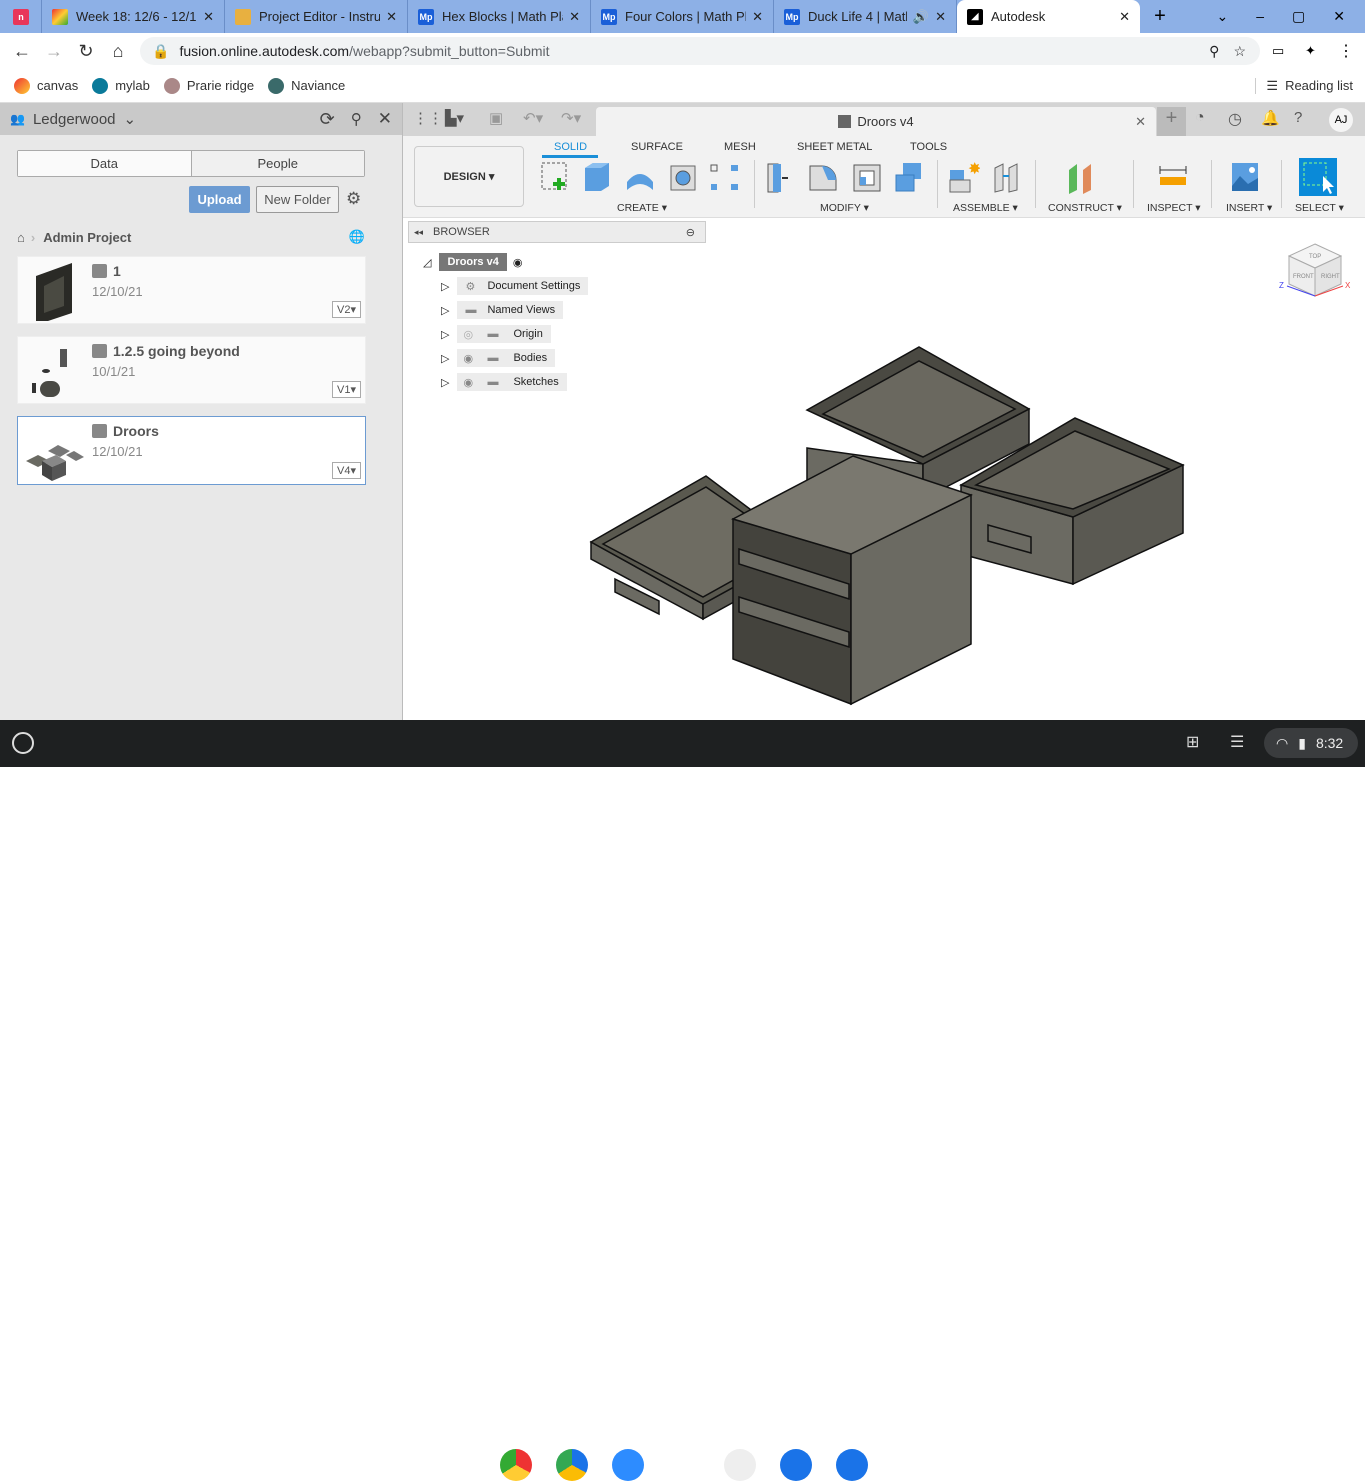 Image resolution: width=1365 pixels, height=1481 pixels. I want to click on extrude-icon, so click(597, 177).